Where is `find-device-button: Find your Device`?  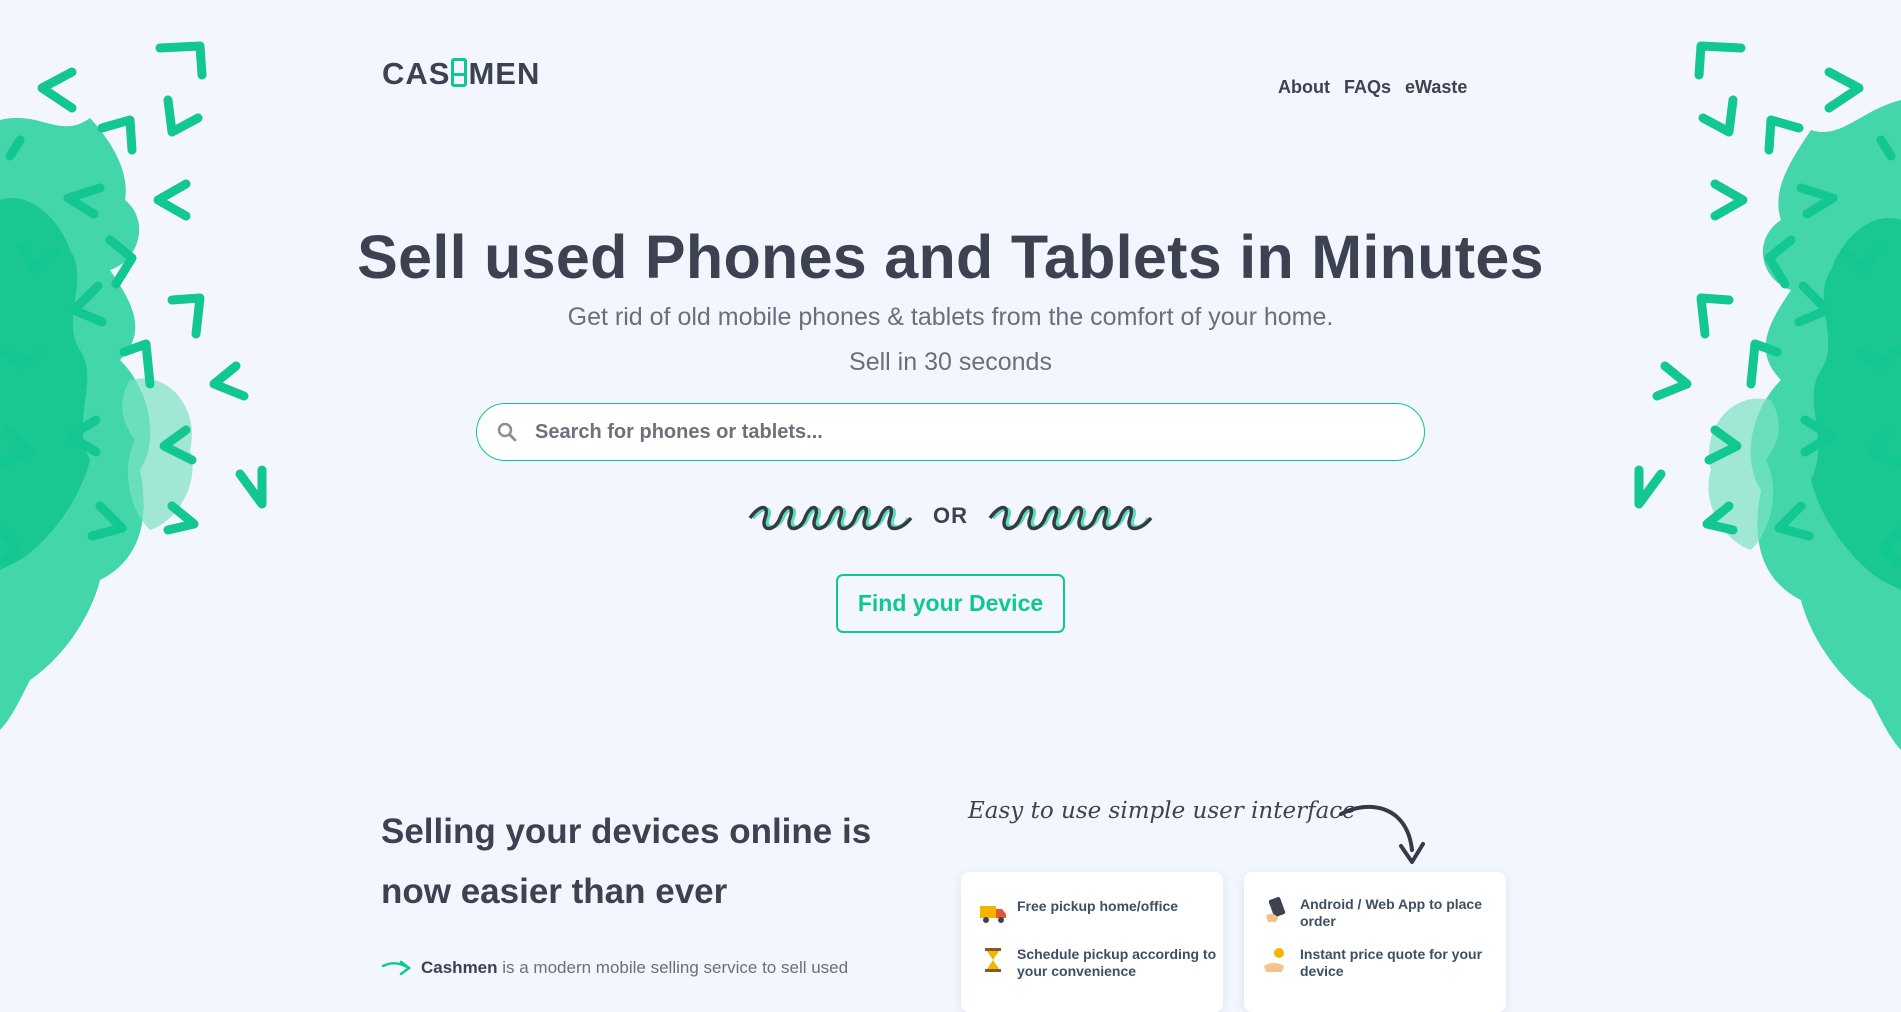 find-device-button: Find your Device is located at coordinates (950, 603).